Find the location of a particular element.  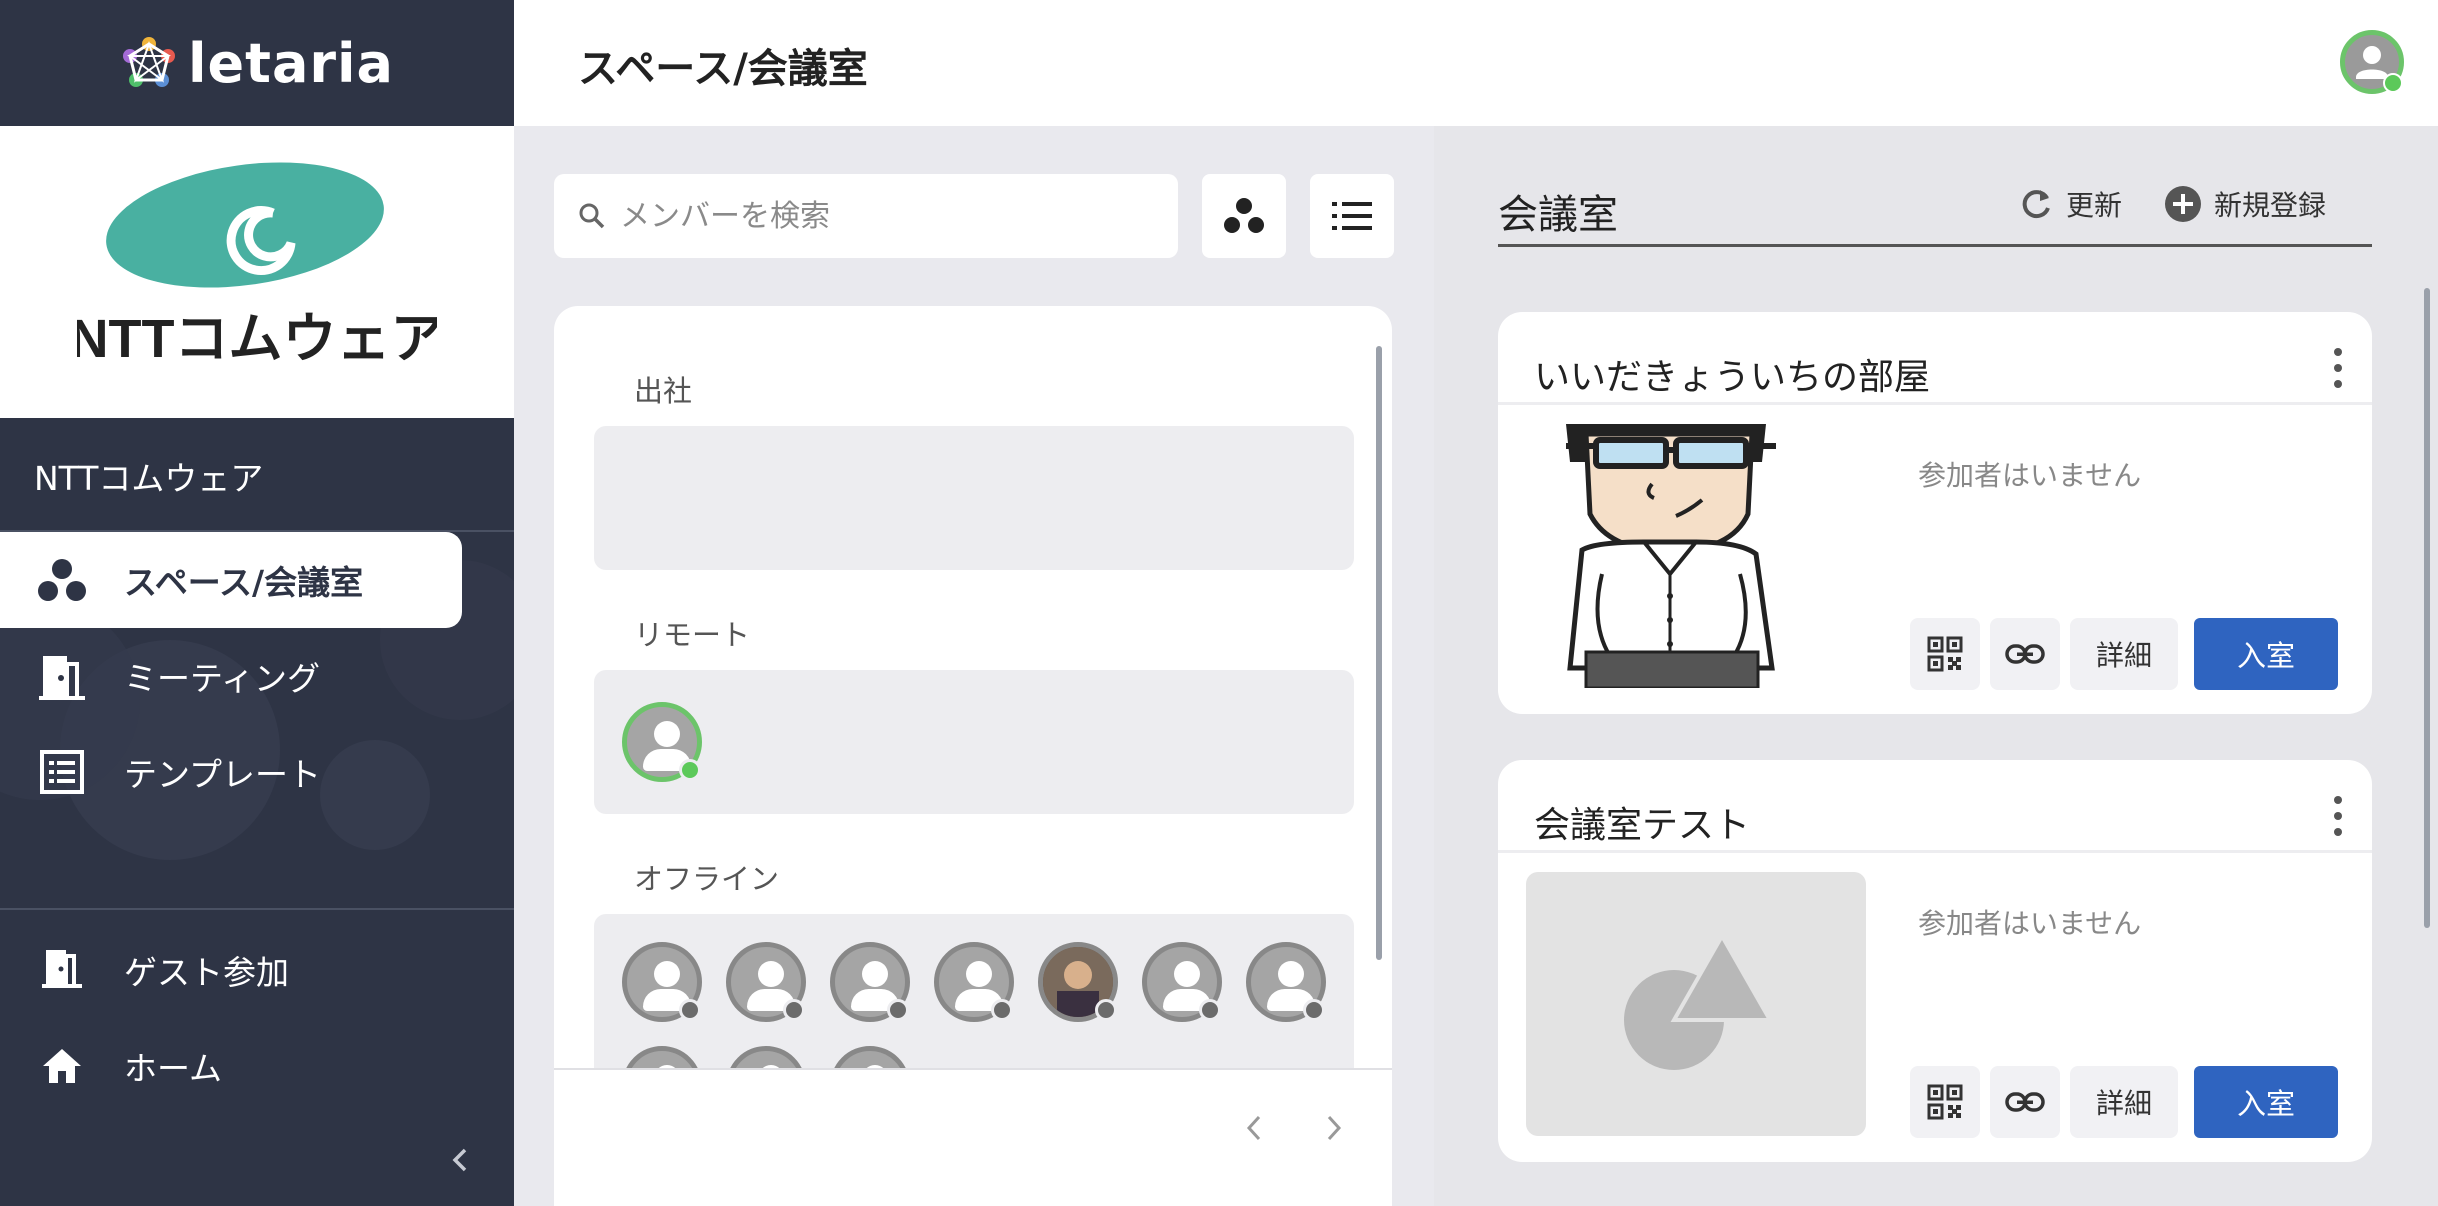

nav-item-meeting: ミーティング is located at coordinates (231, 676).